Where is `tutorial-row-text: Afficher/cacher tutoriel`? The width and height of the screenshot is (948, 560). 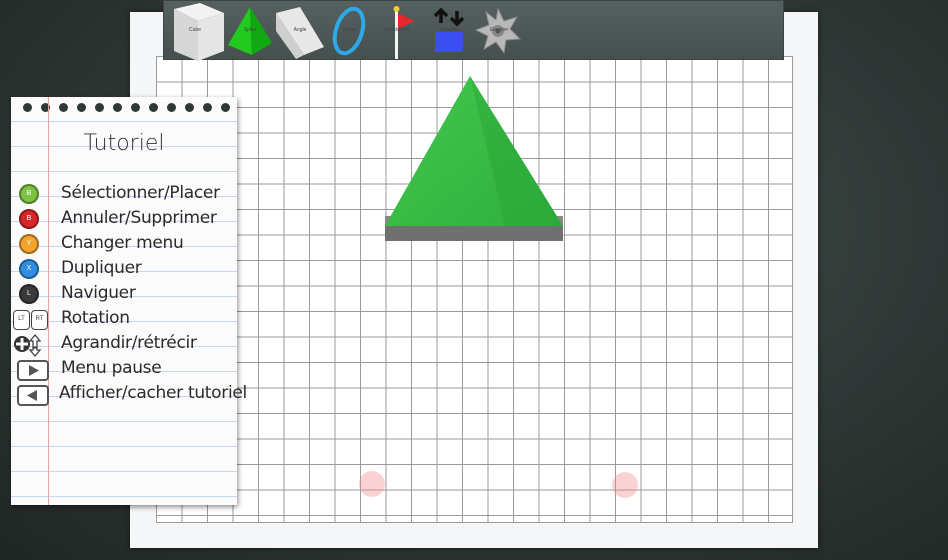 tutorial-row-text: Afficher/cacher tutoriel is located at coordinates (153, 393).